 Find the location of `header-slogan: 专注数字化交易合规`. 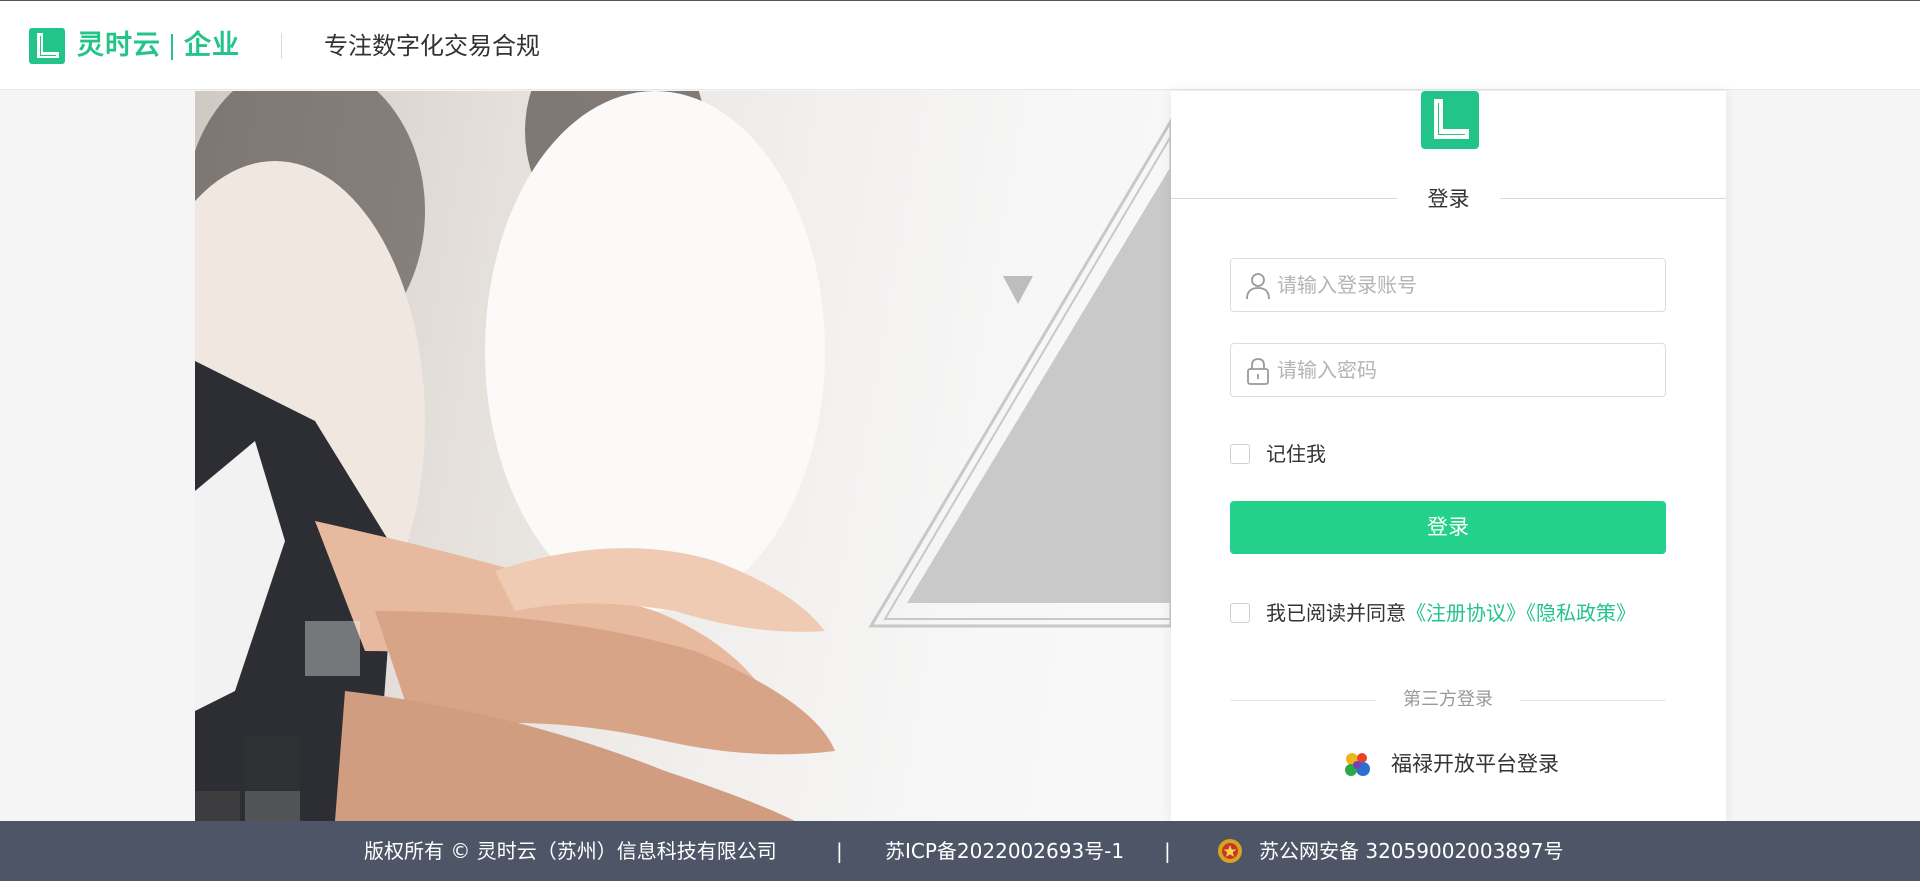

header-slogan: 专注数字化交易合规 is located at coordinates (432, 46).